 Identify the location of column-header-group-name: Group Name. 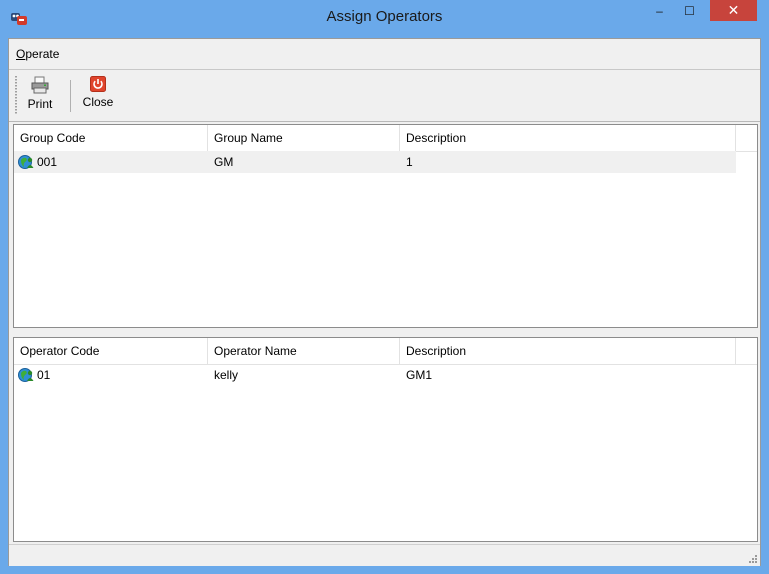
(304, 138).